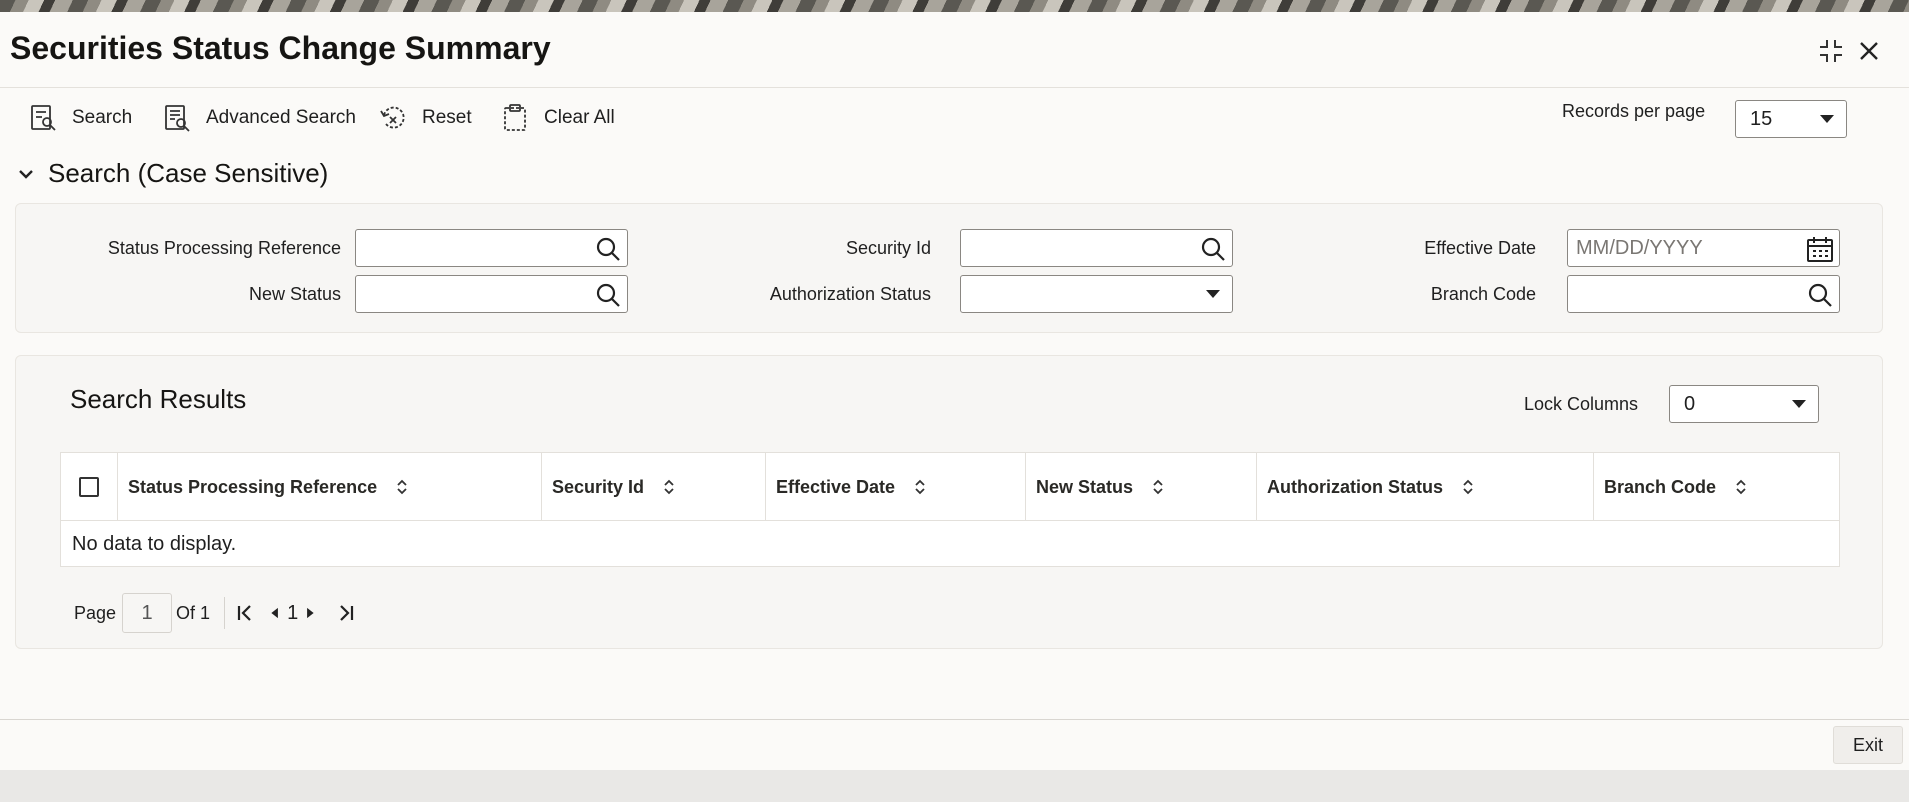  What do you see at coordinates (294, 294) in the screenshot?
I see `new-status-label: New Status` at bounding box center [294, 294].